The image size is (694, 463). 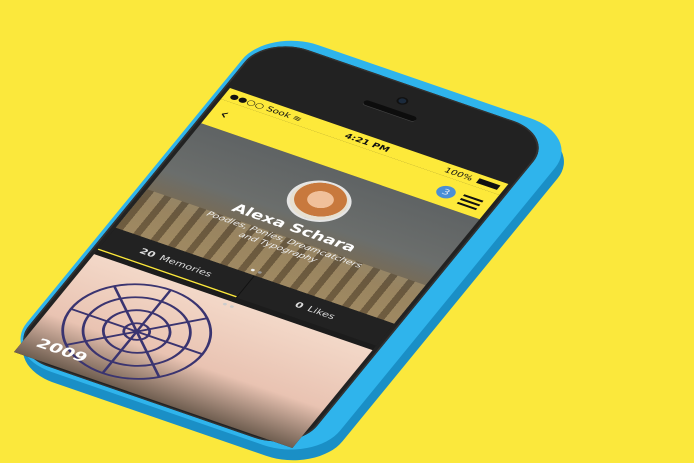 I want to click on chevron-left-icon: ‹, so click(x=224, y=114).